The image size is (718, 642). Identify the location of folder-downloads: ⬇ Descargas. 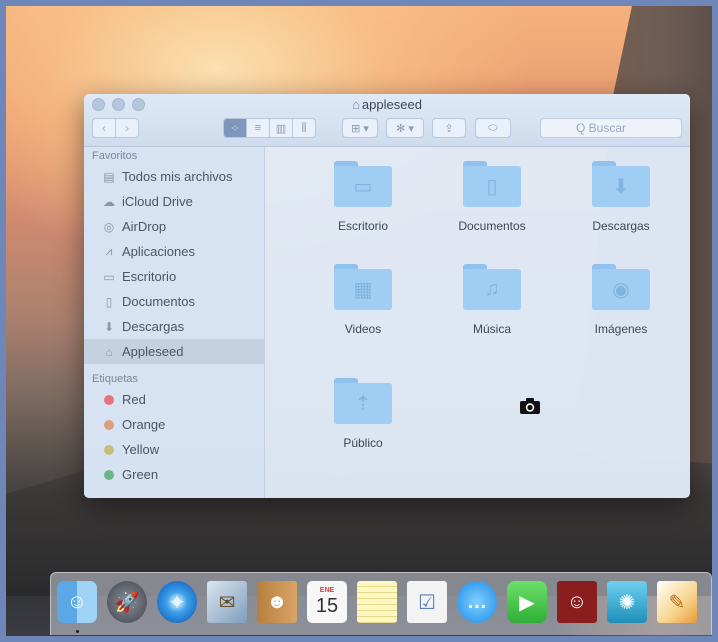
(621, 197).